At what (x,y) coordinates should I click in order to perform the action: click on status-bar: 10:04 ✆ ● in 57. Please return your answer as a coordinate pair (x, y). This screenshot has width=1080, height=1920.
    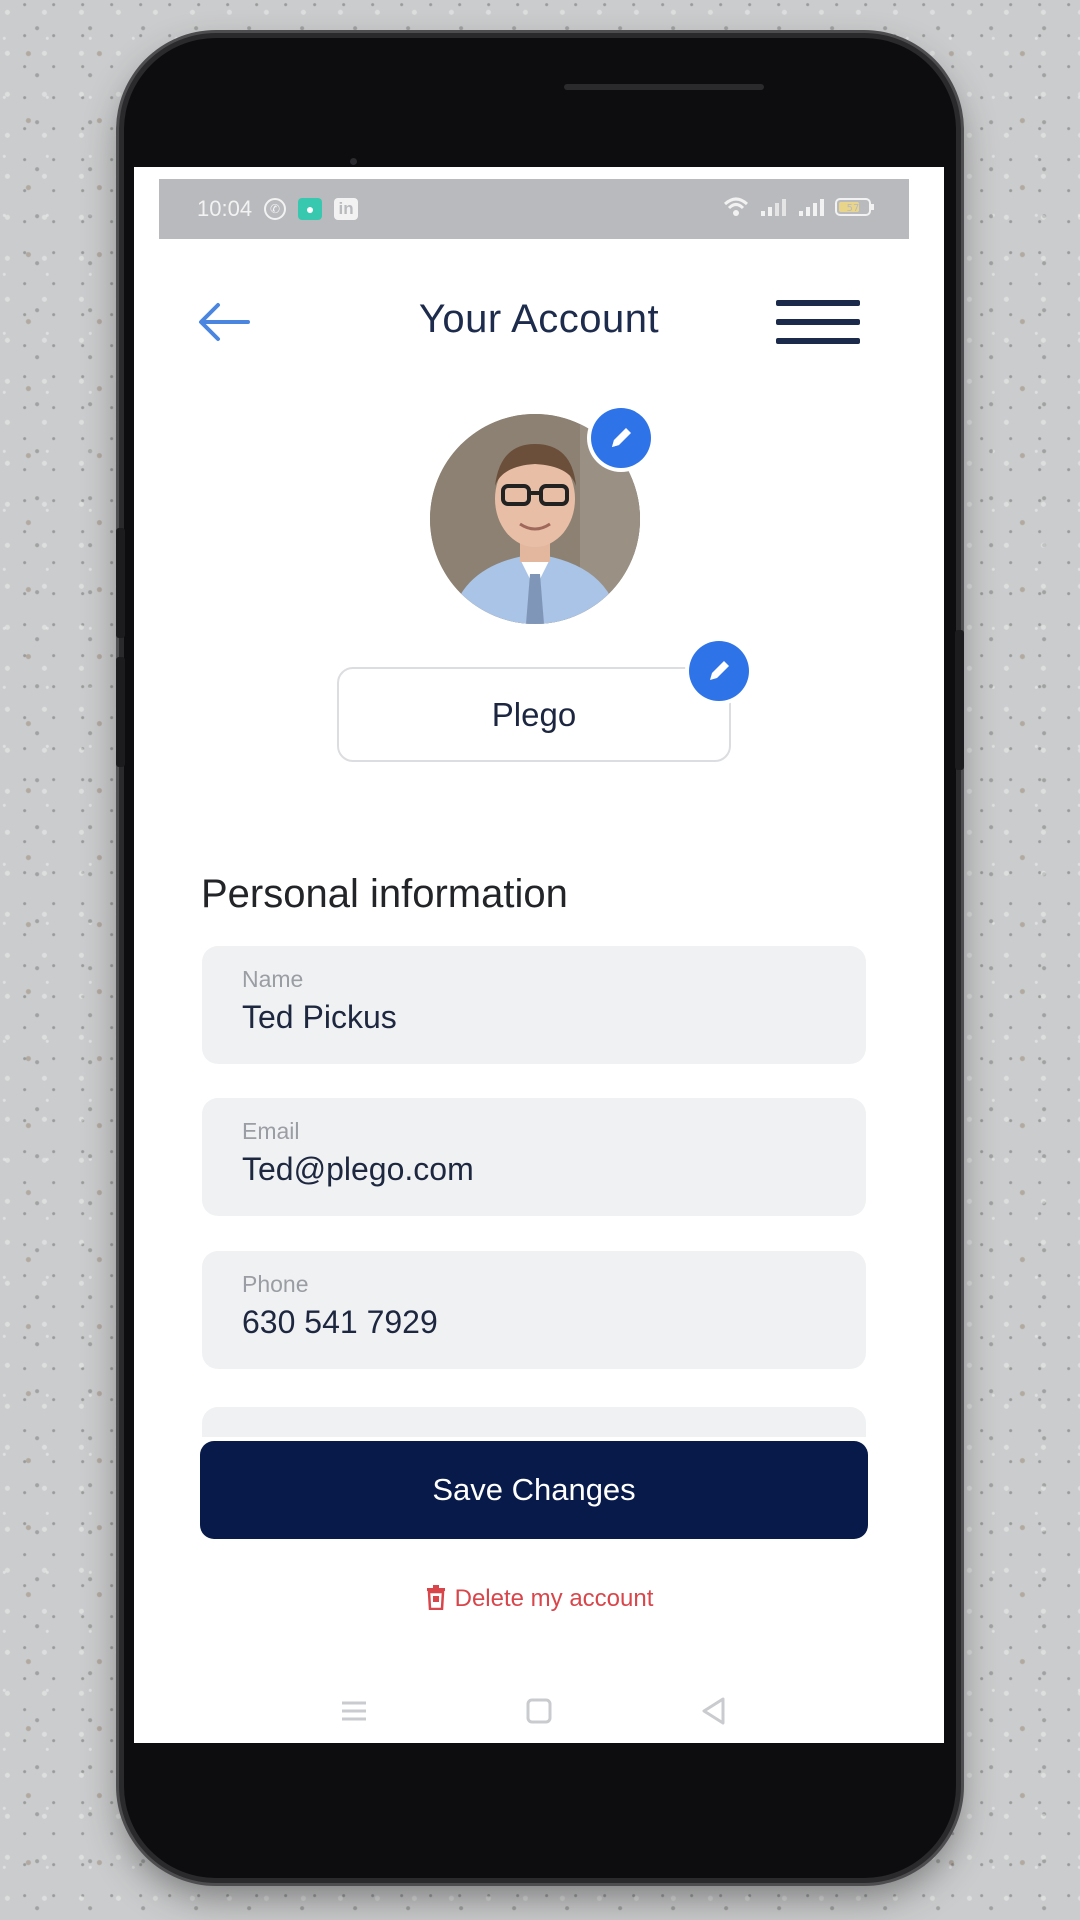
    Looking at the image, I should click on (534, 209).